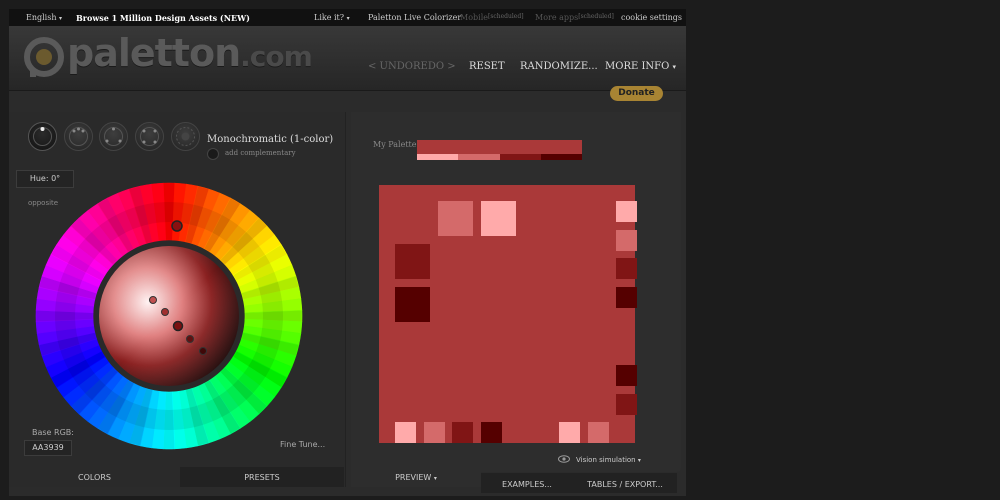 The width and height of the screenshot is (1000, 500). I want to click on browse-assets-link: Browse 1 Million Design Assets (NEW), so click(163, 18).